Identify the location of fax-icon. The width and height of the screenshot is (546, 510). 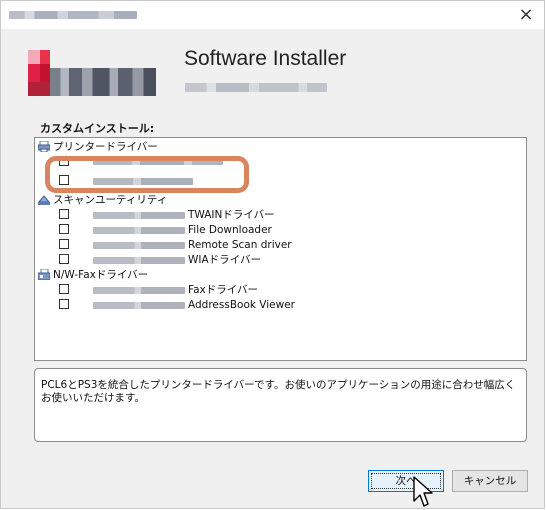
(44, 274).